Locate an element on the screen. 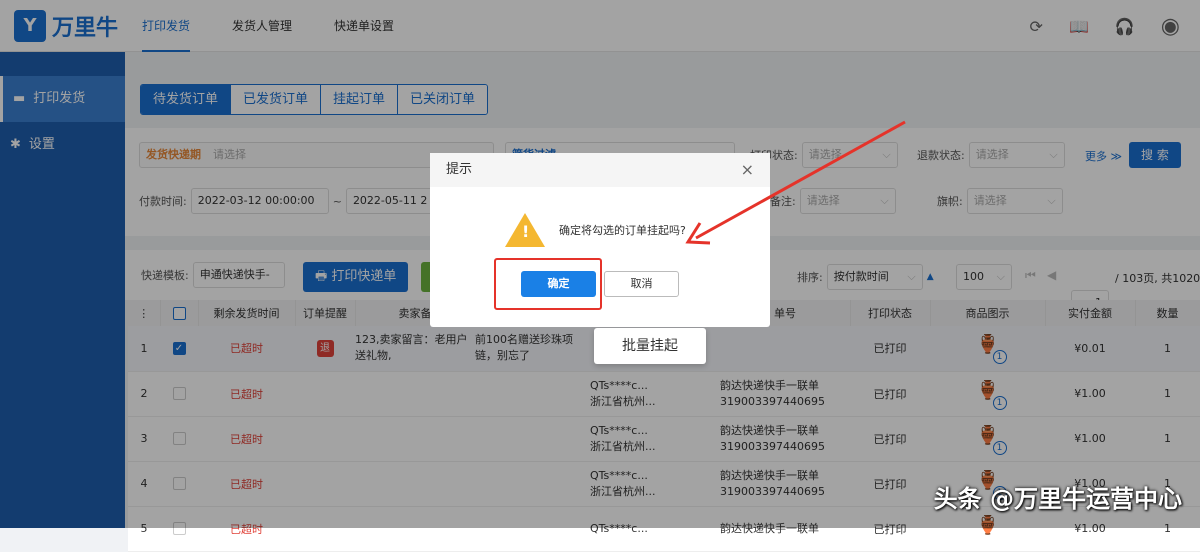  watermark: 头条 @万里牛运营中心 is located at coordinates (1057, 499).